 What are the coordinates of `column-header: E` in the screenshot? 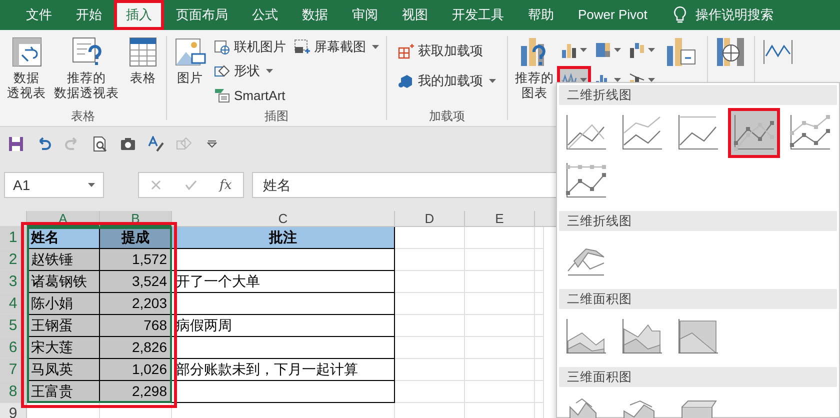 It's located at (500, 219).